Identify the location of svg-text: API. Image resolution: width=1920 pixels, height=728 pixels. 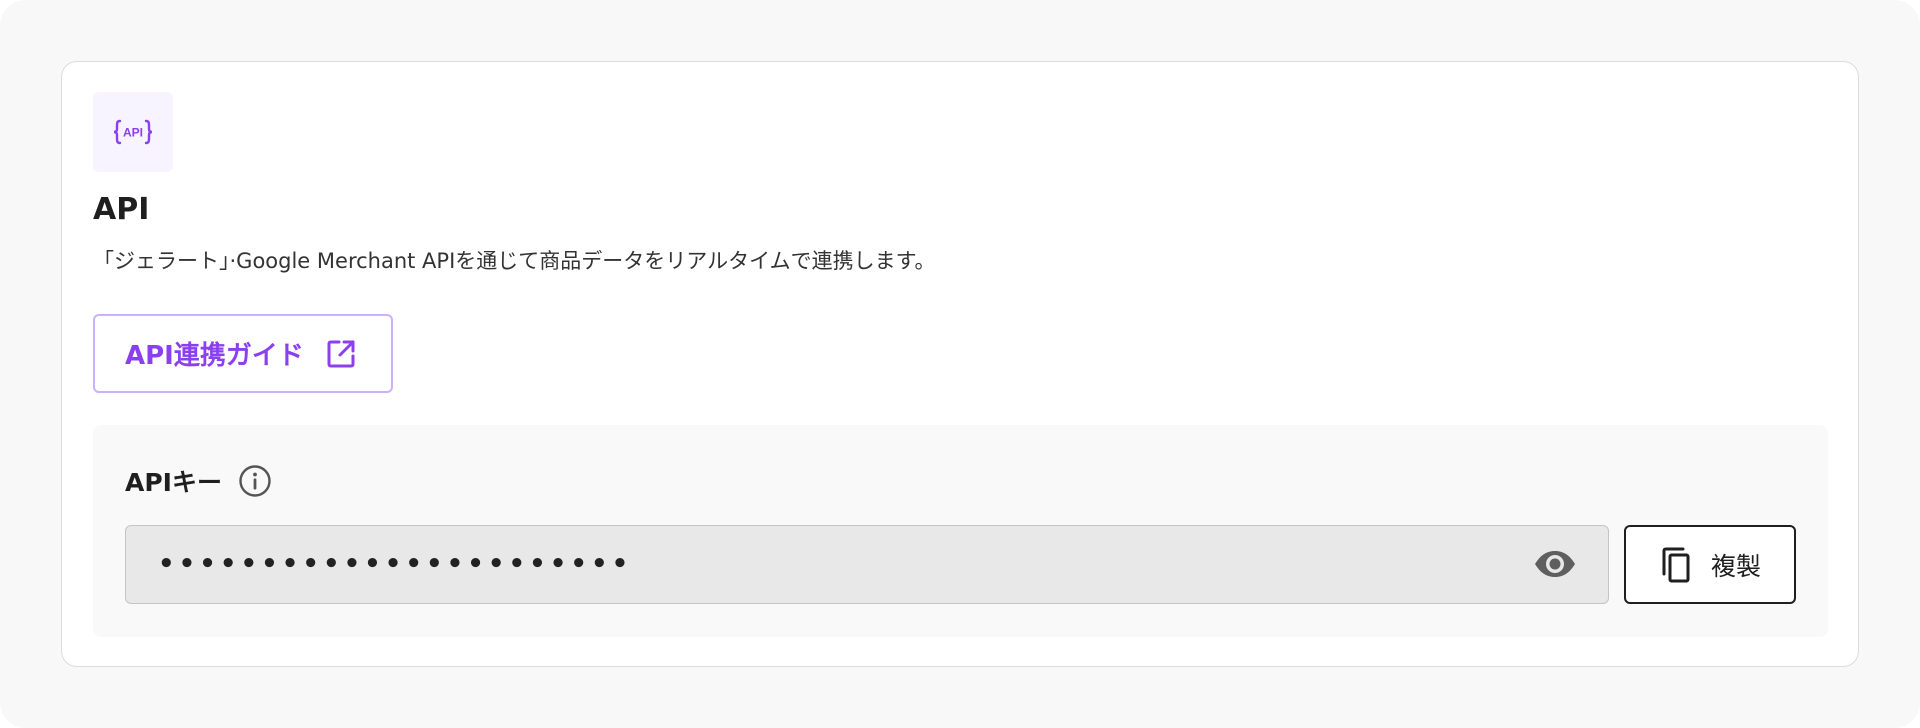
(133, 133).